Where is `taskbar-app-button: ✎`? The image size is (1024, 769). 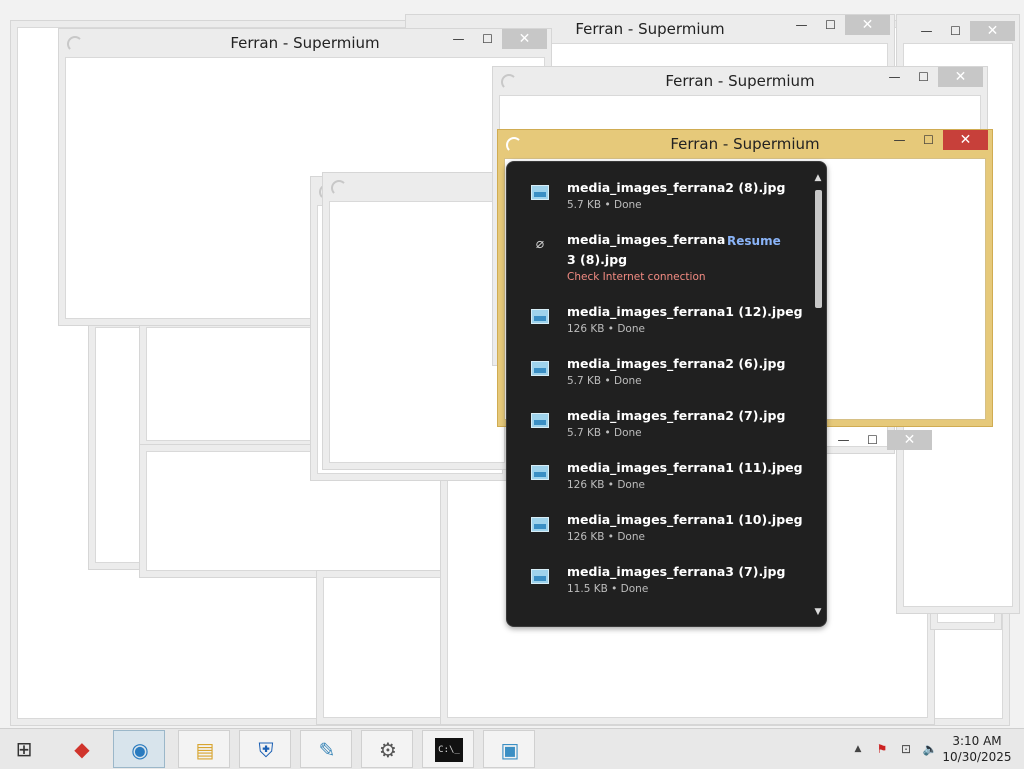 taskbar-app-button: ✎ is located at coordinates (326, 749).